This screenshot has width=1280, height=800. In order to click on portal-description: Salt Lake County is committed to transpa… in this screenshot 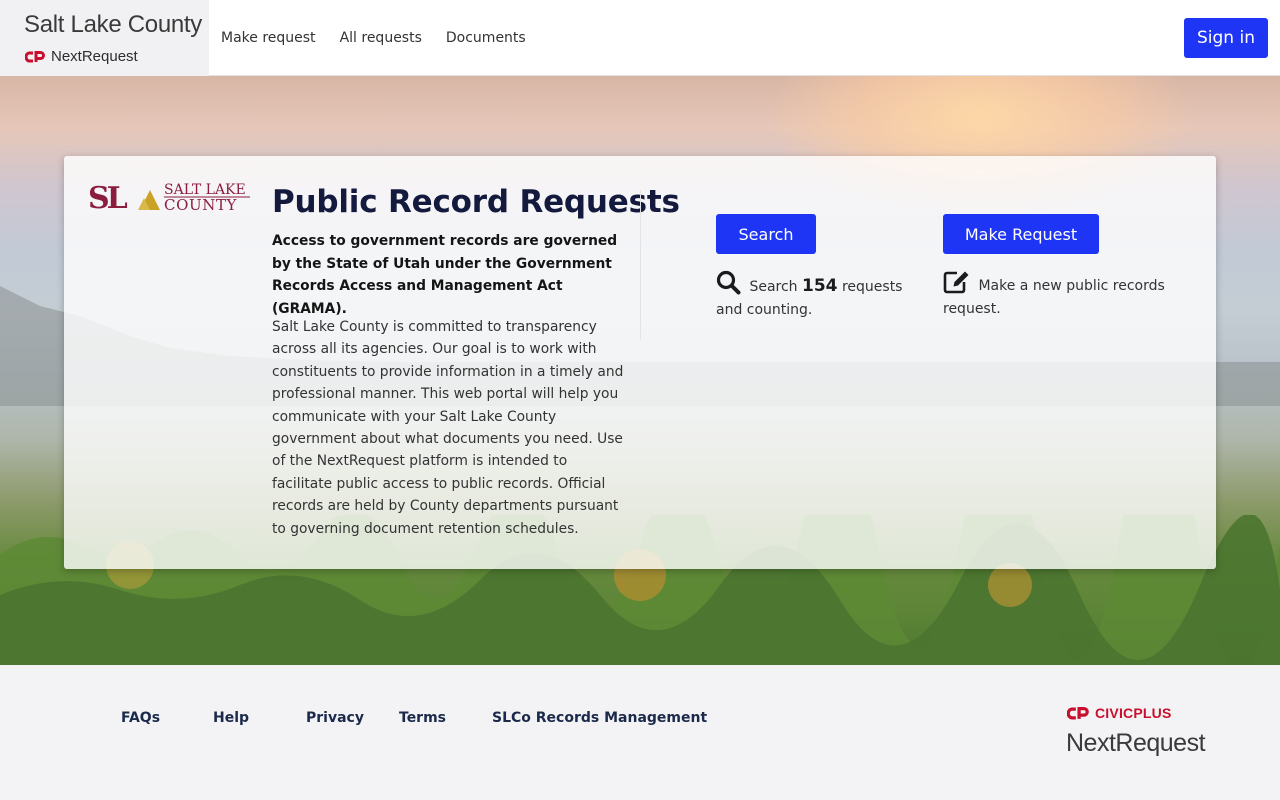, I will do `click(448, 428)`.